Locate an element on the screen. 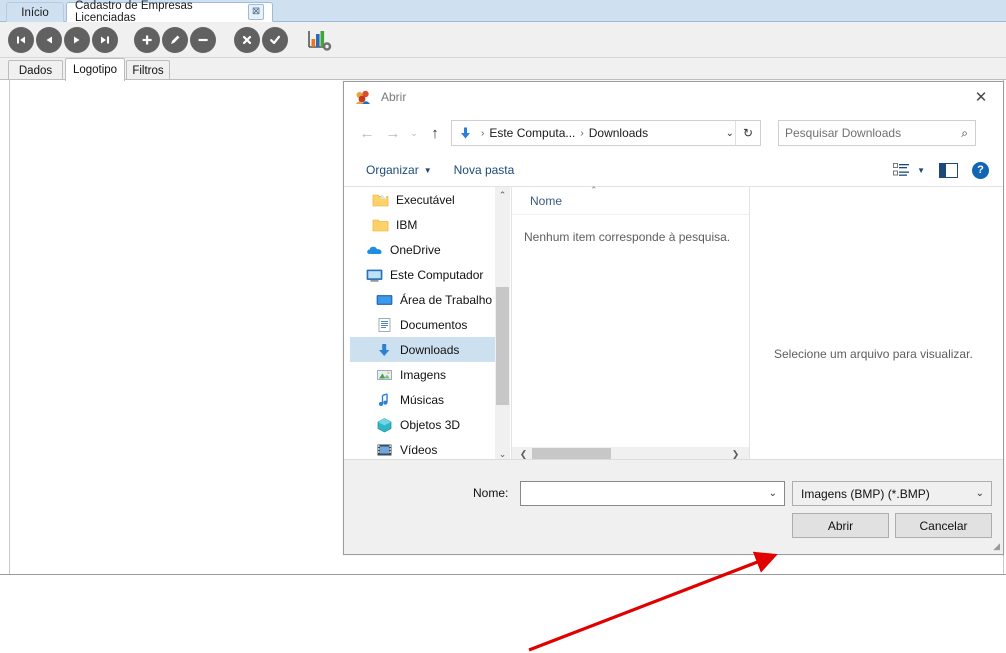 The width and height of the screenshot is (1006, 653). filename-label: Nome: is located at coordinates (491, 493).